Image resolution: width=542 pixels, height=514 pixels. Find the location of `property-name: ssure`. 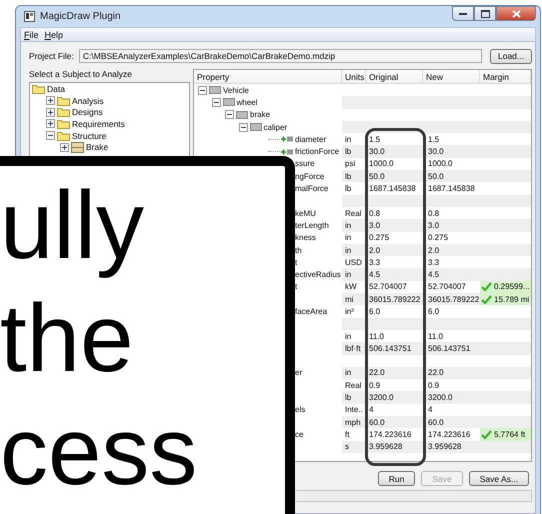

property-name: ssure is located at coordinates (305, 163).